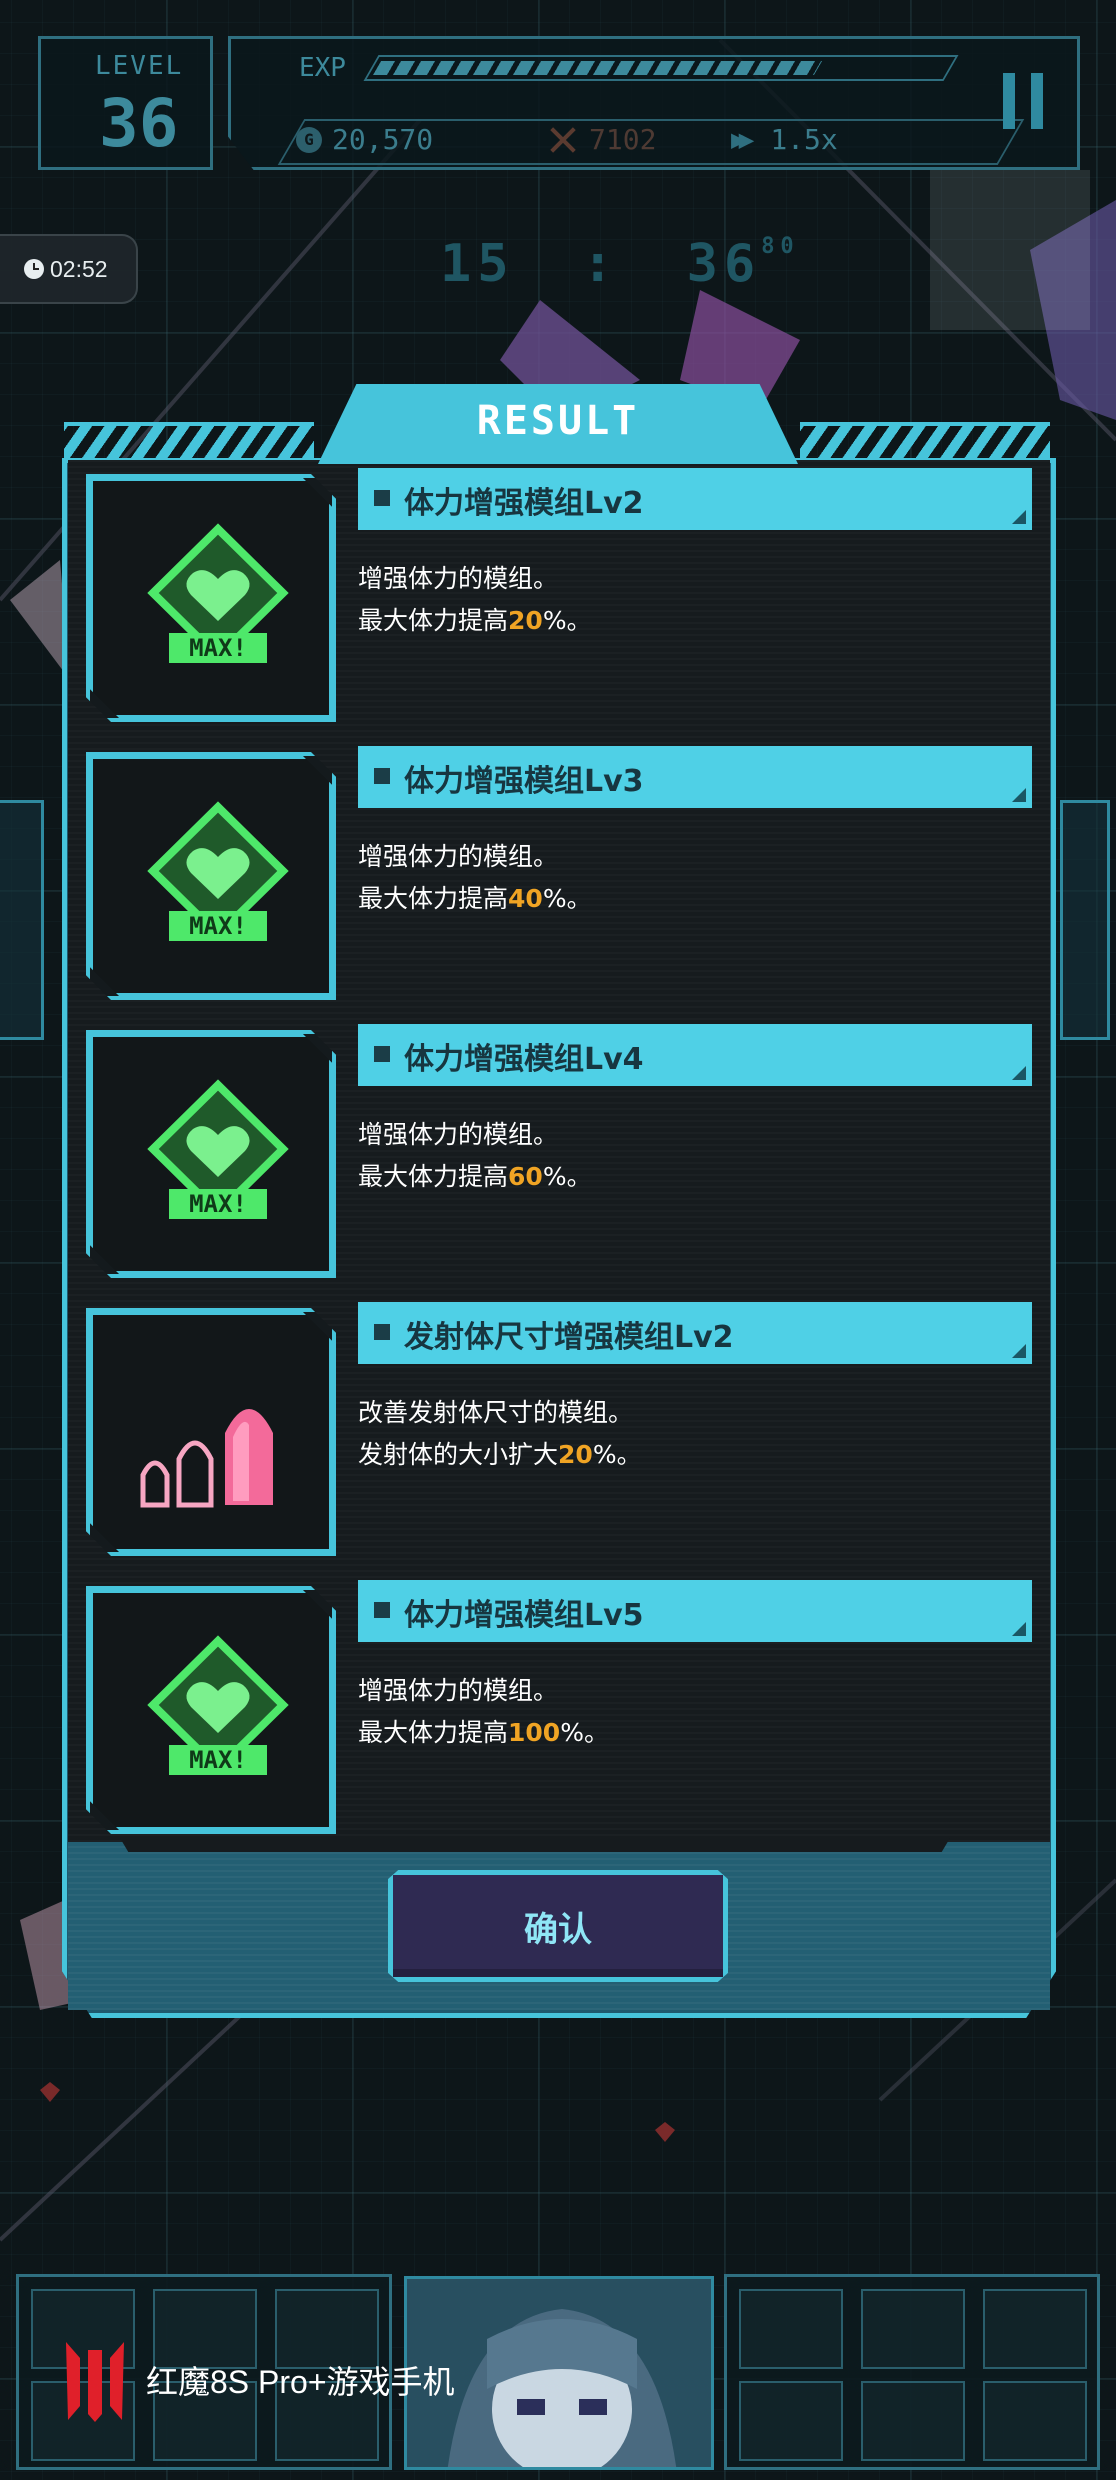 The width and height of the screenshot is (1116, 2480). What do you see at coordinates (475, 1156) in the screenshot?
I see `module-description: 增强体力的模组。 最大体力提高60%。` at bounding box center [475, 1156].